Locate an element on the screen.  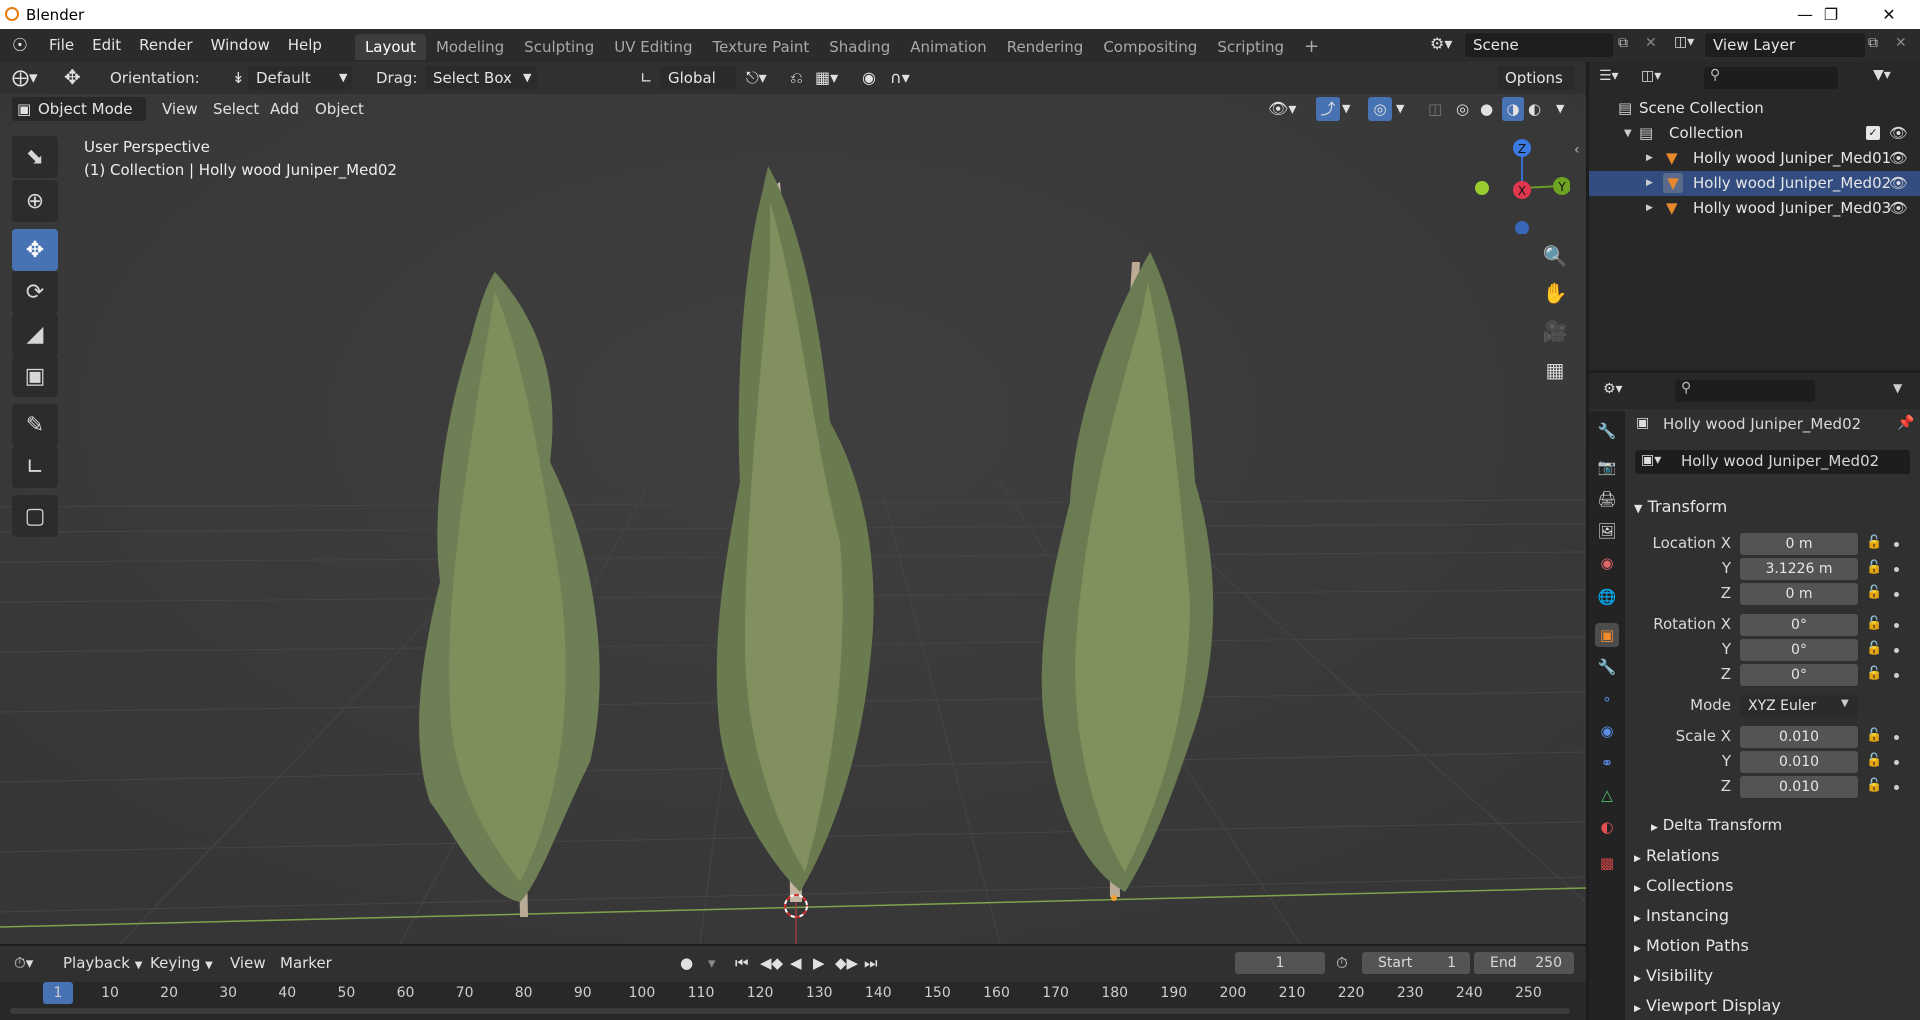
menu-file: File is located at coordinates (61, 45).